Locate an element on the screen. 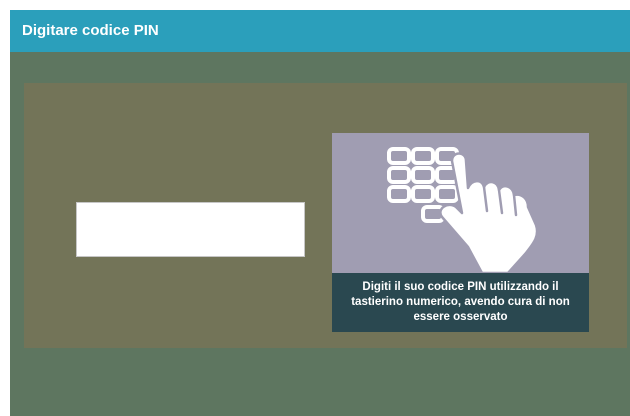 The height and width of the screenshot is (416, 630). keypad-hand-icon is located at coordinates (463, 211).